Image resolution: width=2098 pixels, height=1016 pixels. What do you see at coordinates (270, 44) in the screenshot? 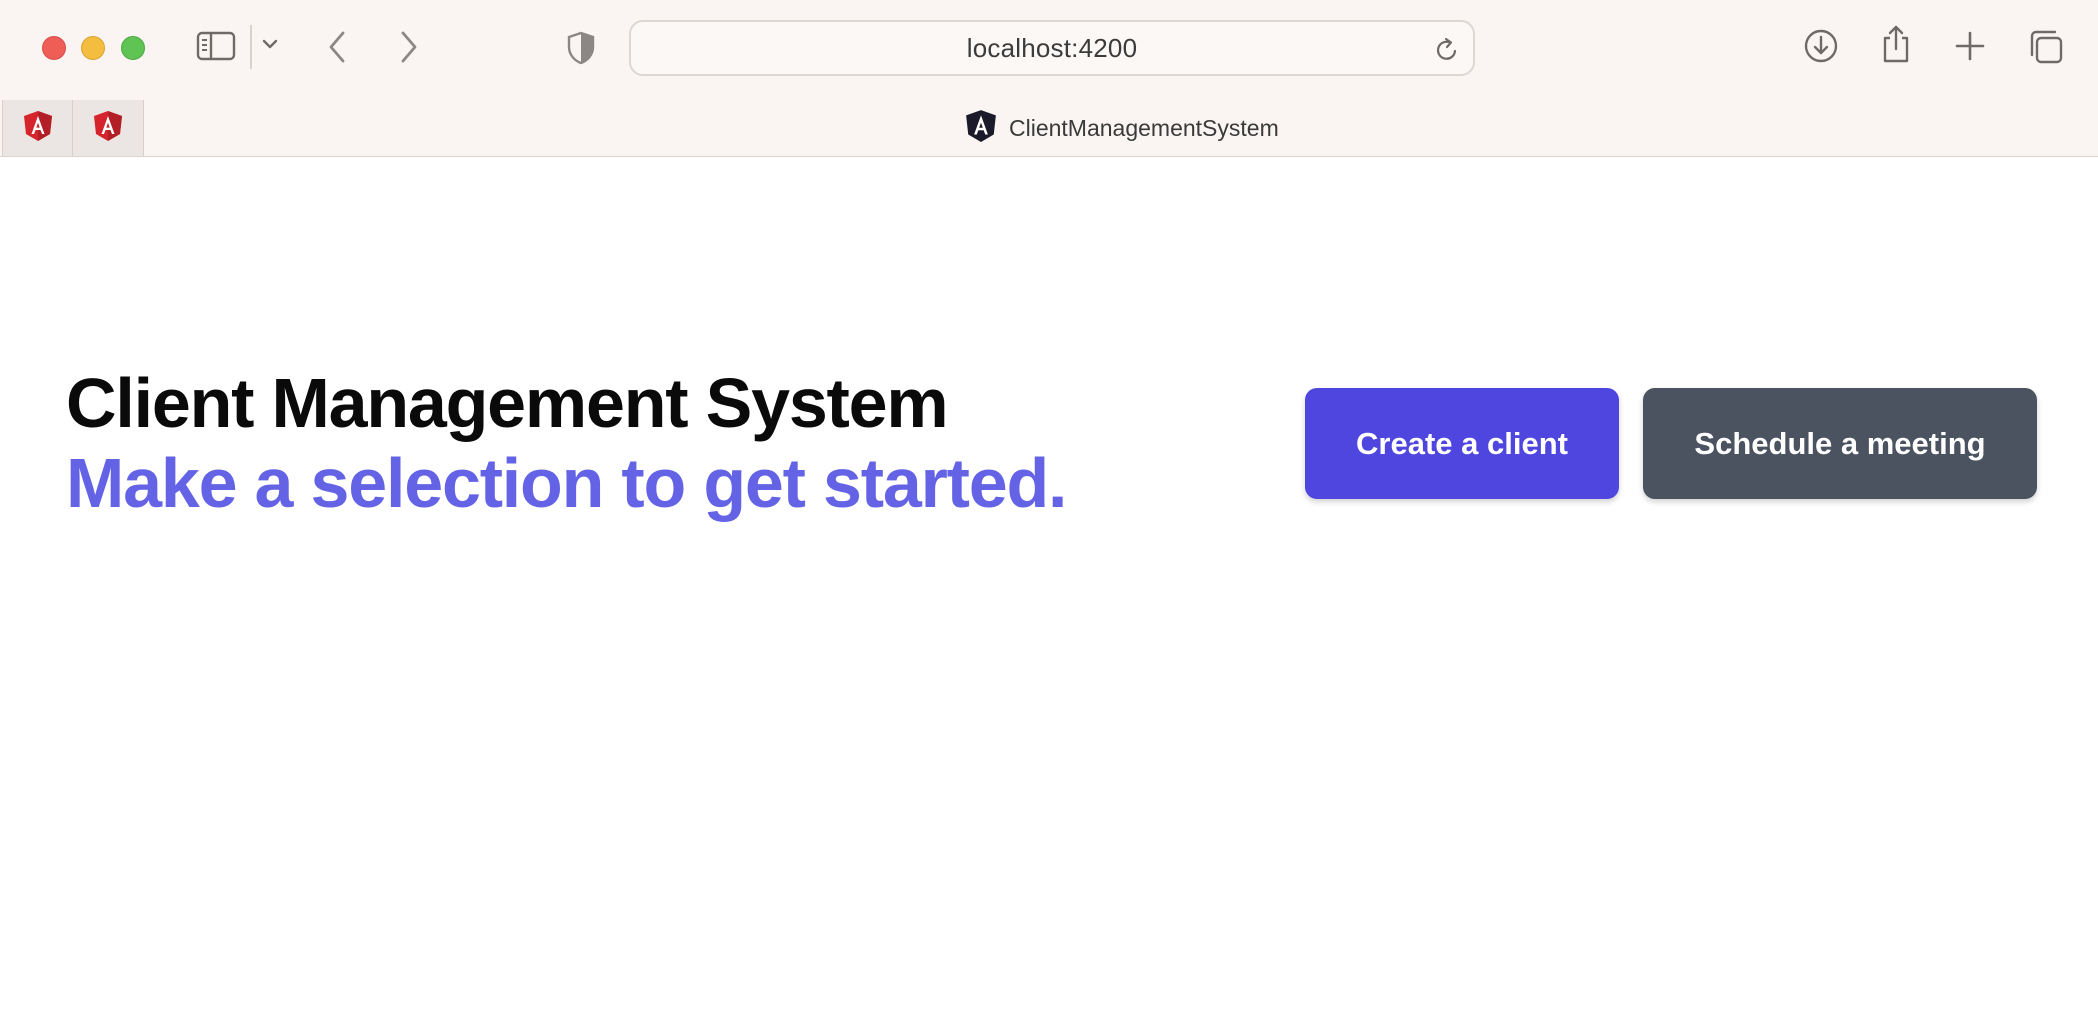
I see `chevron-down-icon` at bounding box center [270, 44].